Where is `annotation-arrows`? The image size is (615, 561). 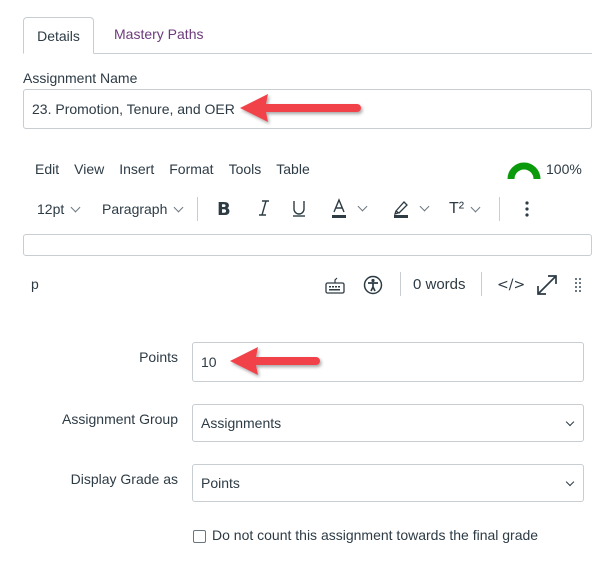 annotation-arrows is located at coordinates (295, 234).